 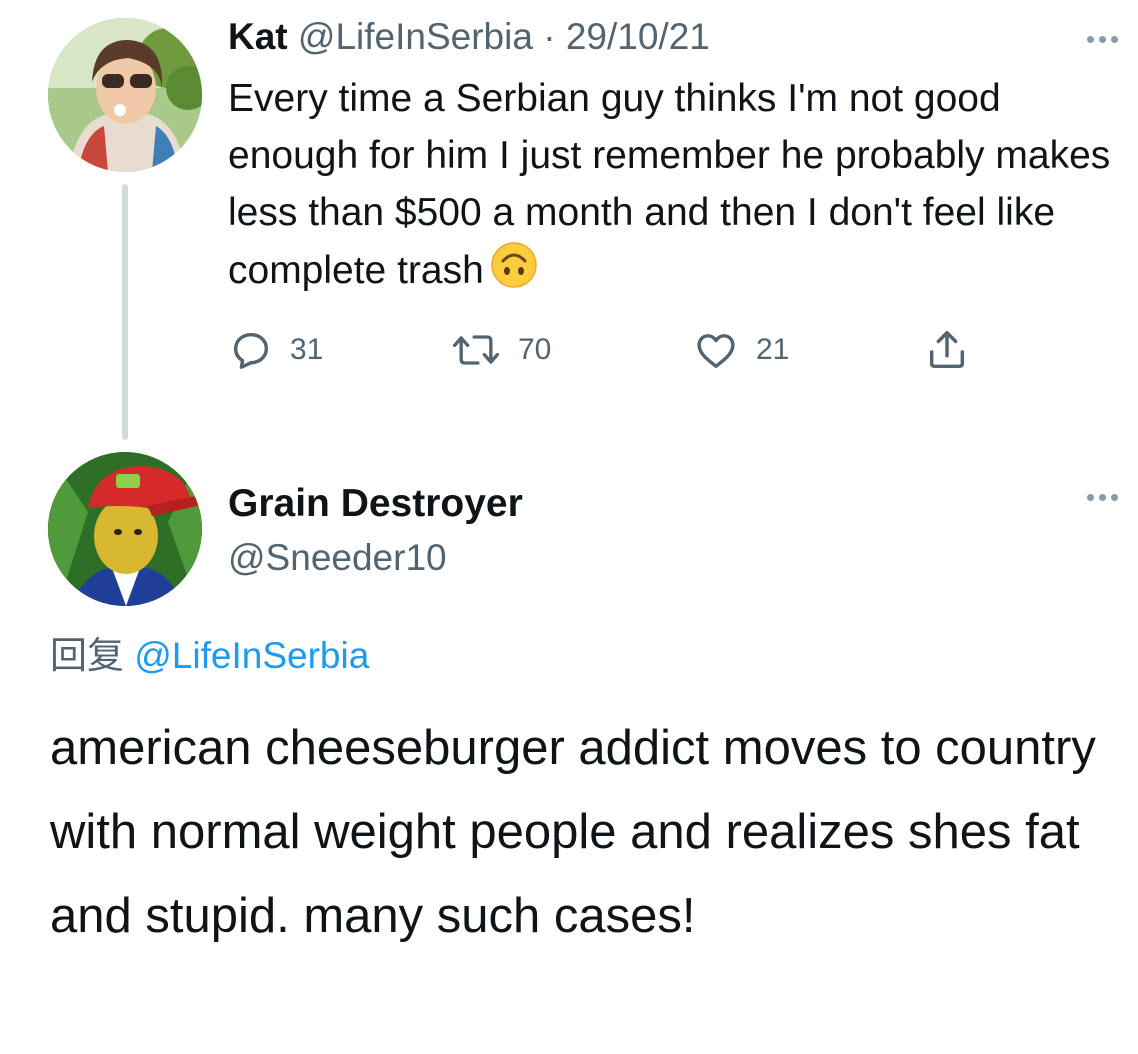 I want to click on share-button, so click(x=947, y=350).